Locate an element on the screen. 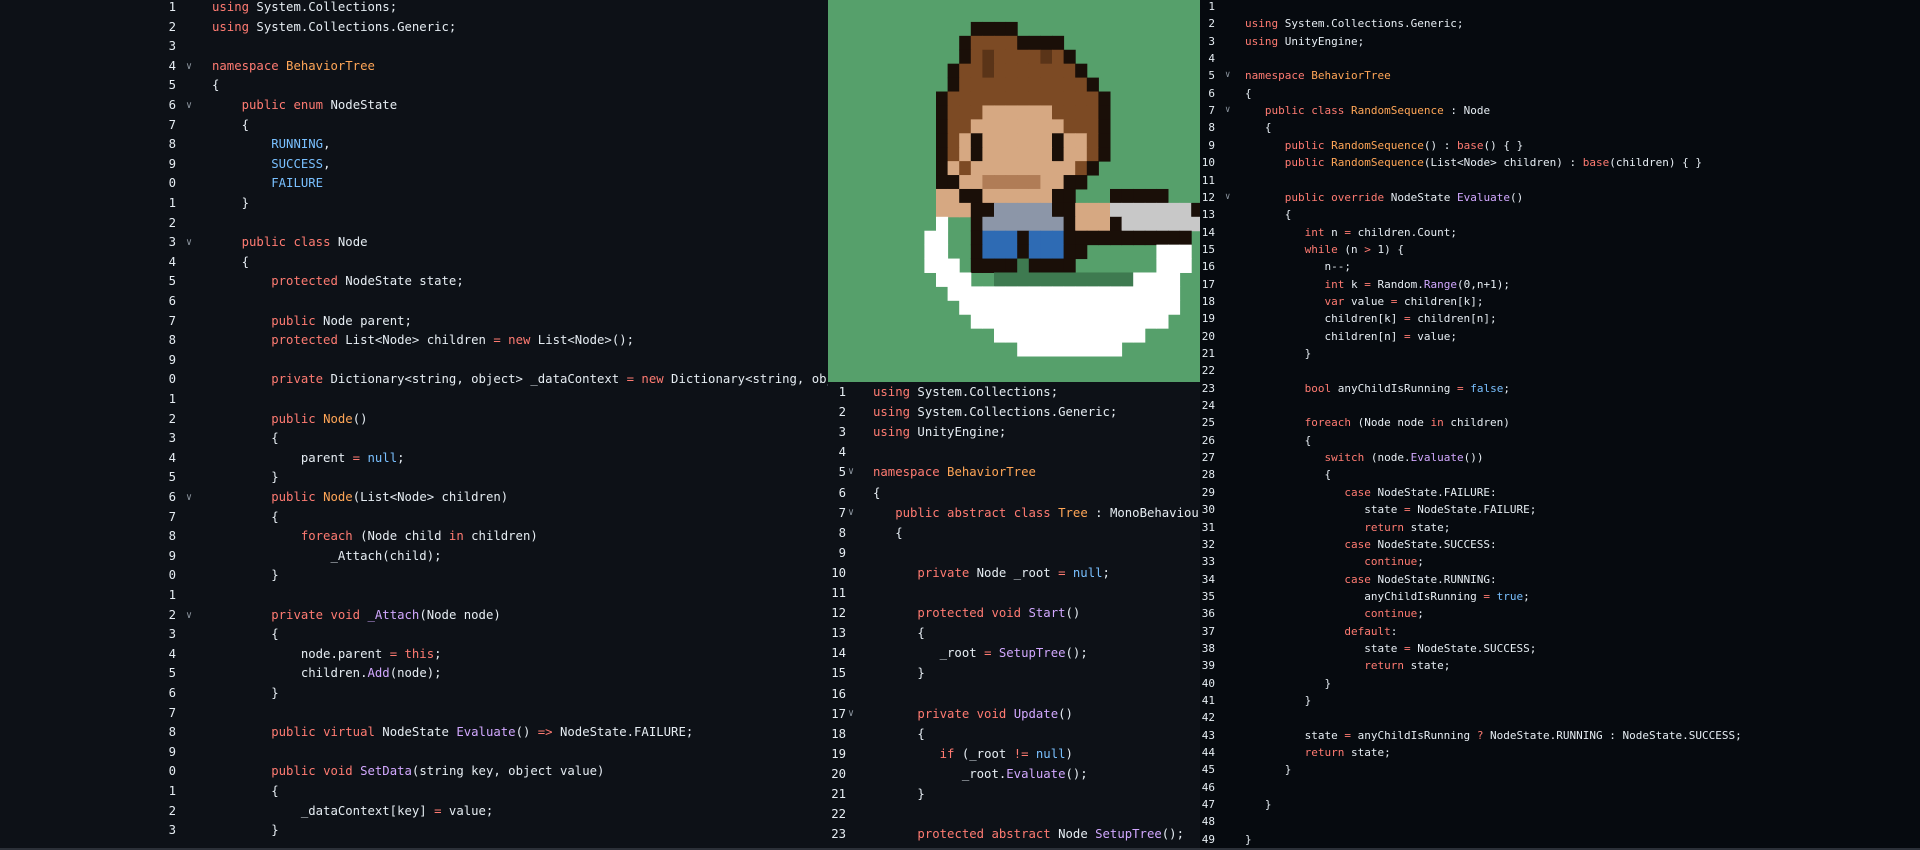 Image resolution: width=1920 pixels, height=850 pixels. code-token: 1) { is located at coordinates (1387, 249).